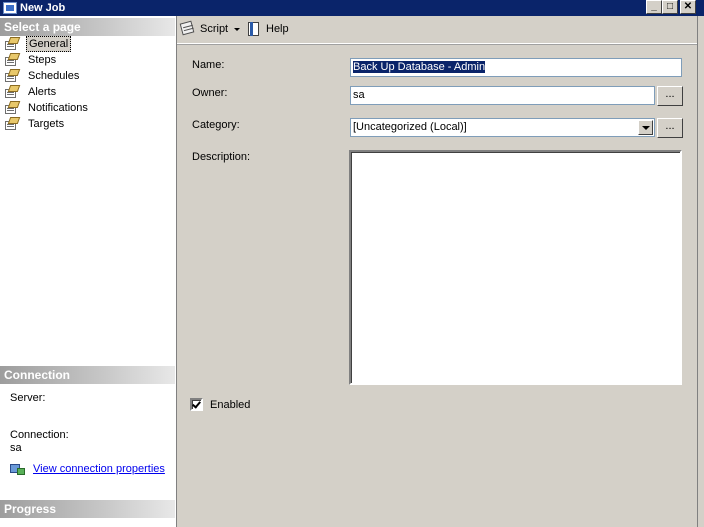 This screenshot has height=527, width=704. Describe the element at coordinates (18, 469) in the screenshot. I see `connection-properties-icon` at that location.